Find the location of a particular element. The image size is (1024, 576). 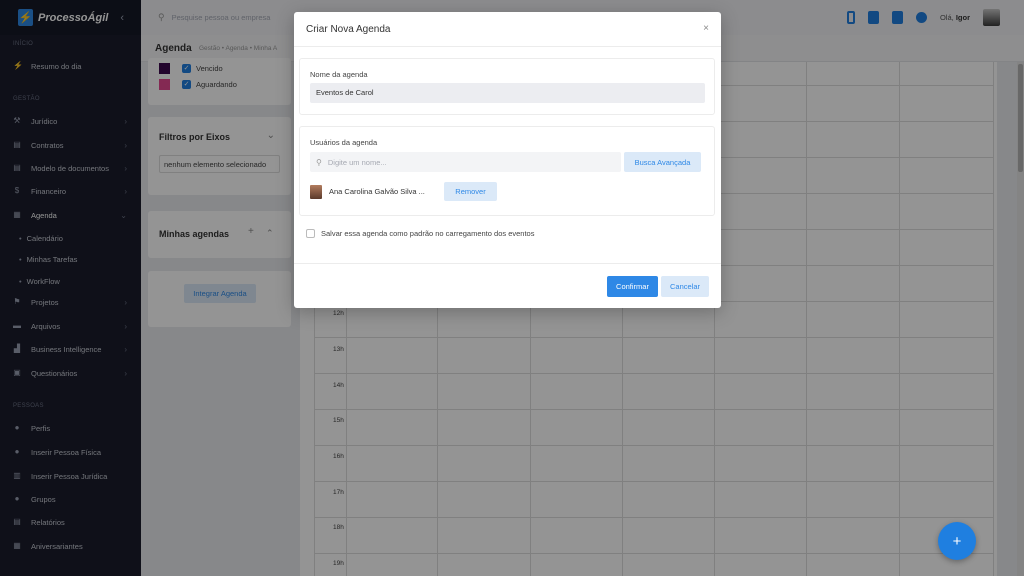

list-item: Ana Carolina Galvão Silva ... Remover is located at coordinates (403, 191).